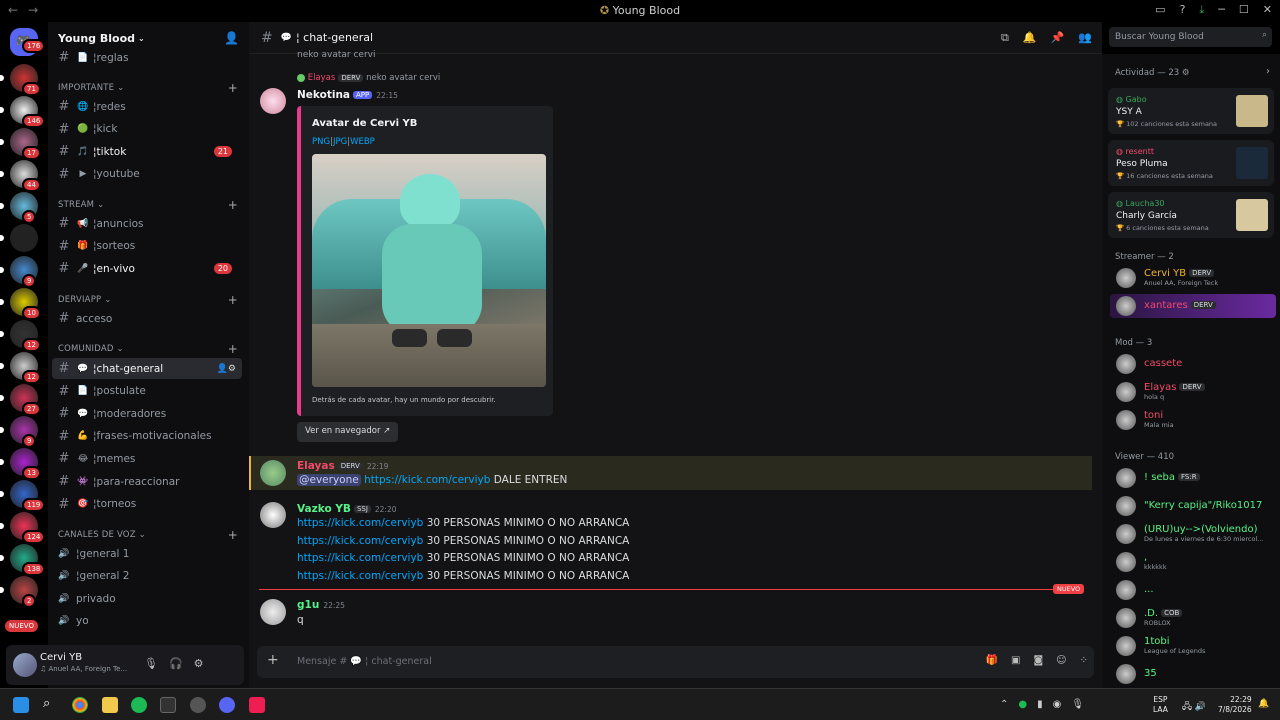 This screenshot has width=1280, height=720. I want to click on category-header: COMUNIDAD ⌄ +, so click(148, 349).